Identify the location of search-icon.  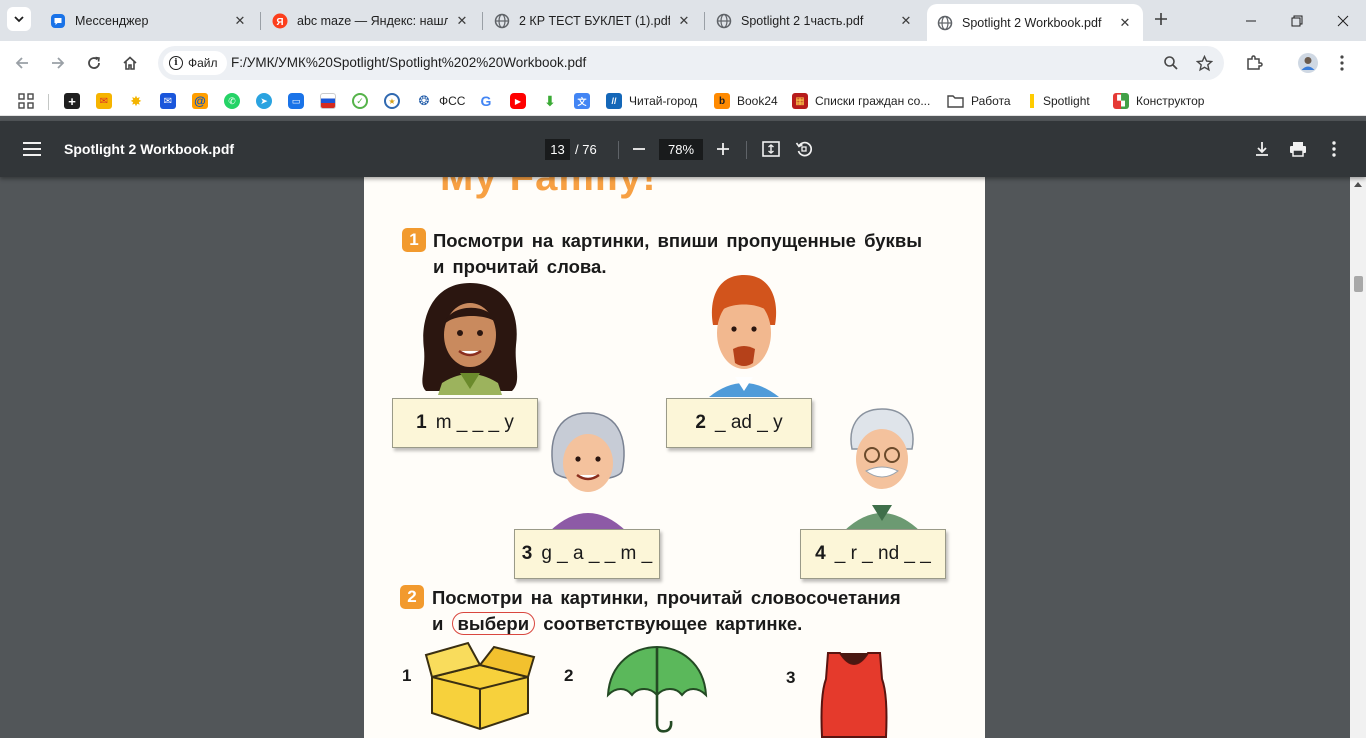
(1171, 63).